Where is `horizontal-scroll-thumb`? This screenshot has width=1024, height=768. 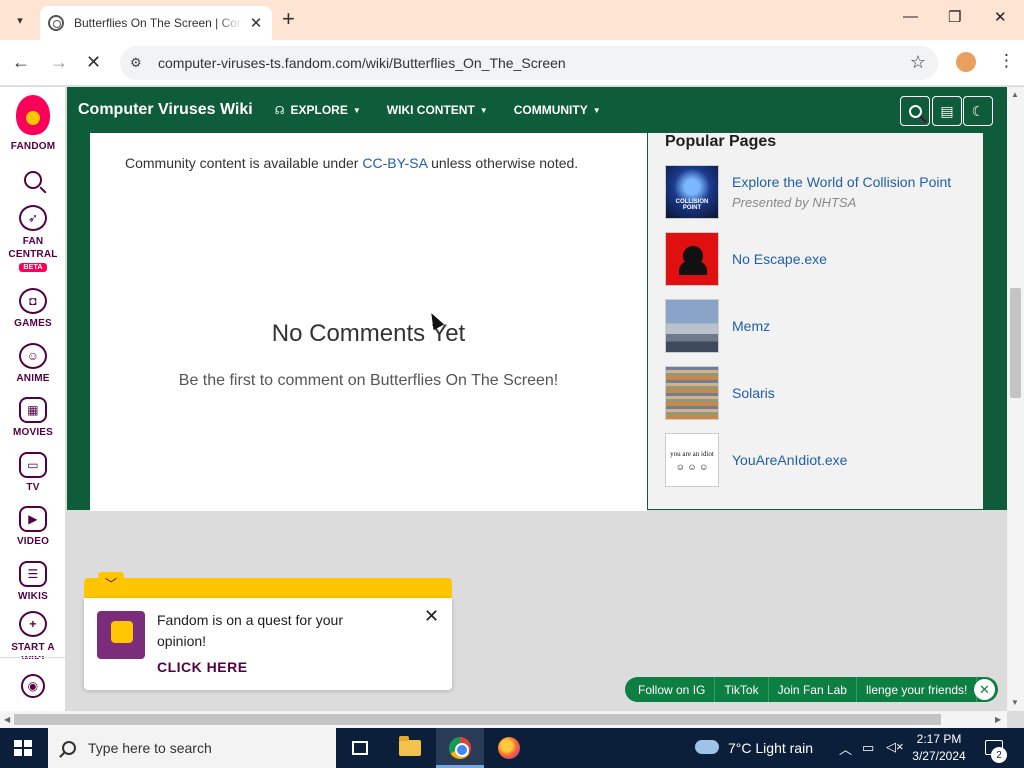
horizontal-scroll-thumb is located at coordinates (477, 719).